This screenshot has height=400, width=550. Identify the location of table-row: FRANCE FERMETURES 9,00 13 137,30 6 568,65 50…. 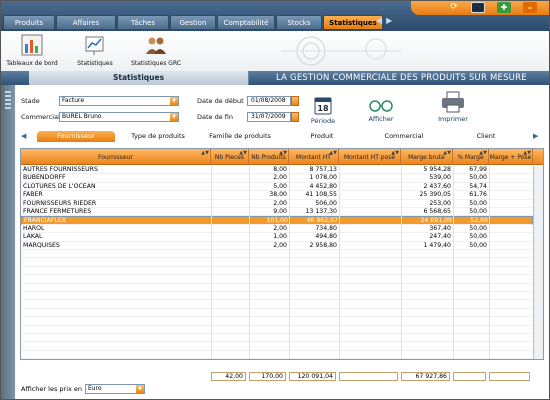
(277, 212).